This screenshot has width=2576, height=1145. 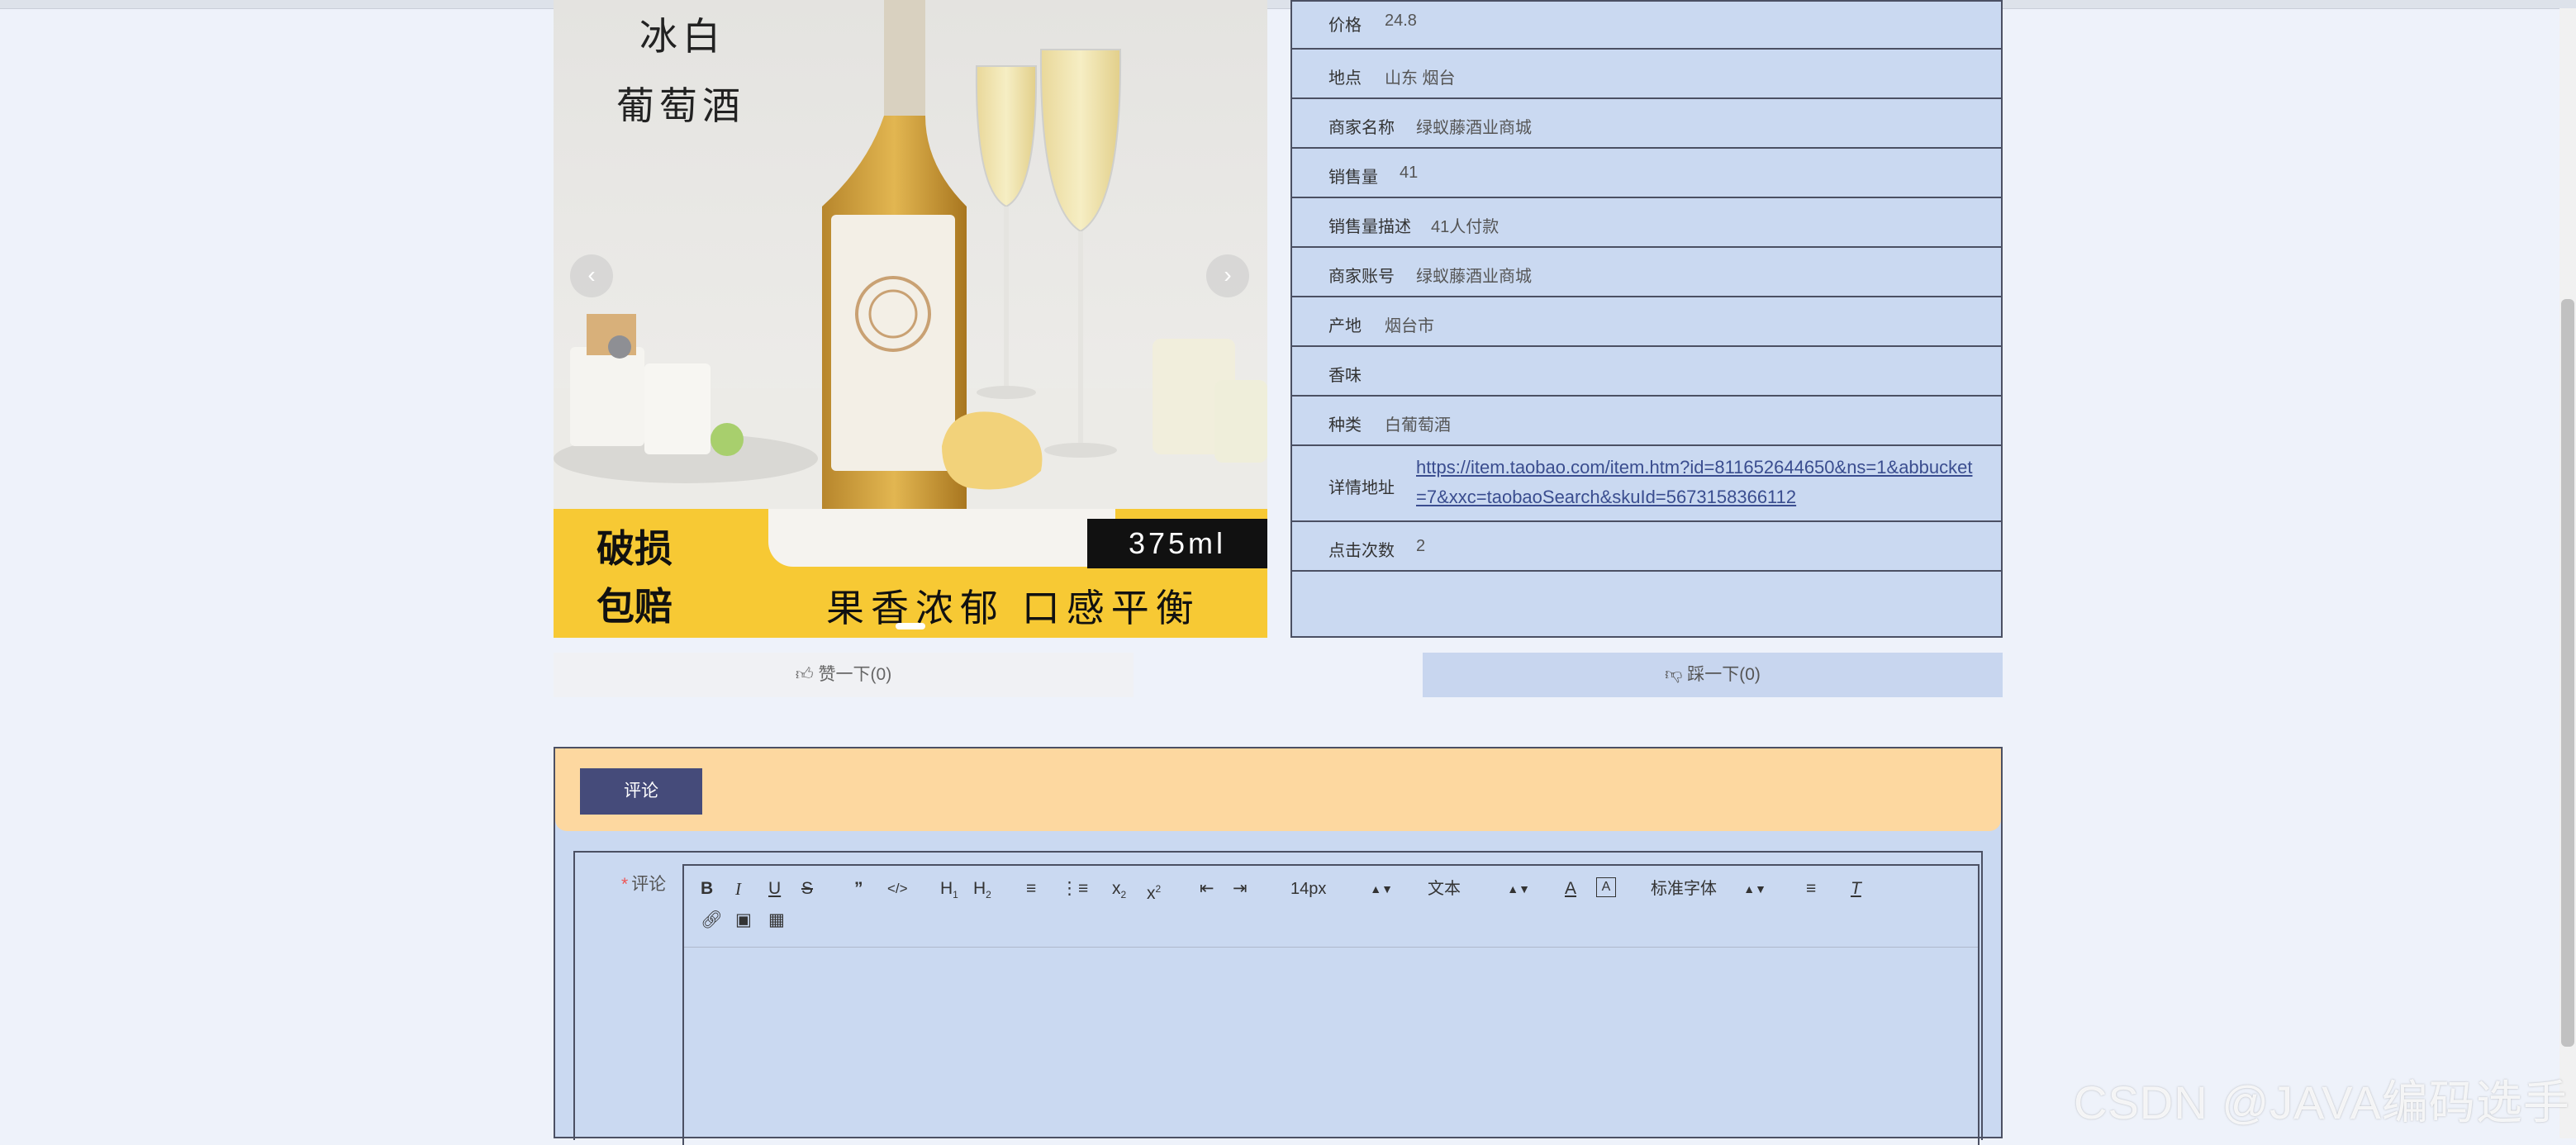 What do you see at coordinates (982, 891) in the screenshot?
I see `heading2-icon: H2` at bounding box center [982, 891].